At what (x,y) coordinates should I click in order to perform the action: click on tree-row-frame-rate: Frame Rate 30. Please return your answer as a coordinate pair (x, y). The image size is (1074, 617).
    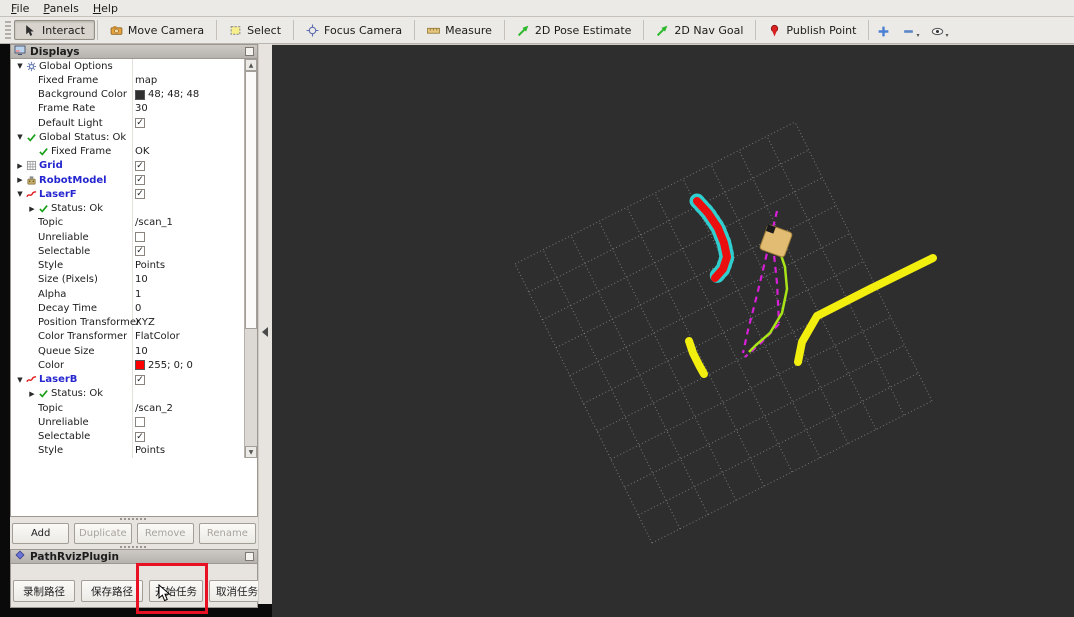
    Looking at the image, I should click on (134, 109).